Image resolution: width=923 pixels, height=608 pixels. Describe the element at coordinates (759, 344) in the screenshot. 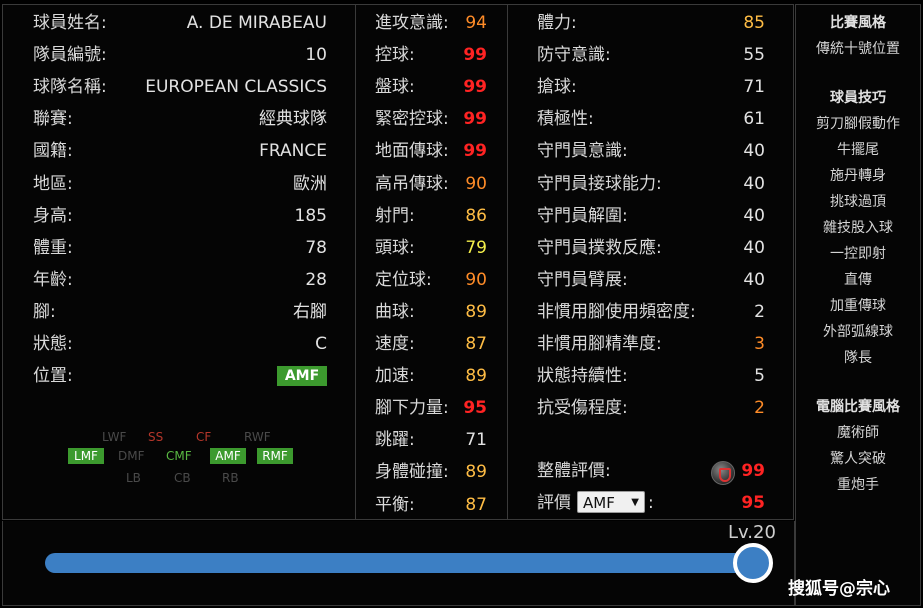

I see `stat-value: 3` at that location.